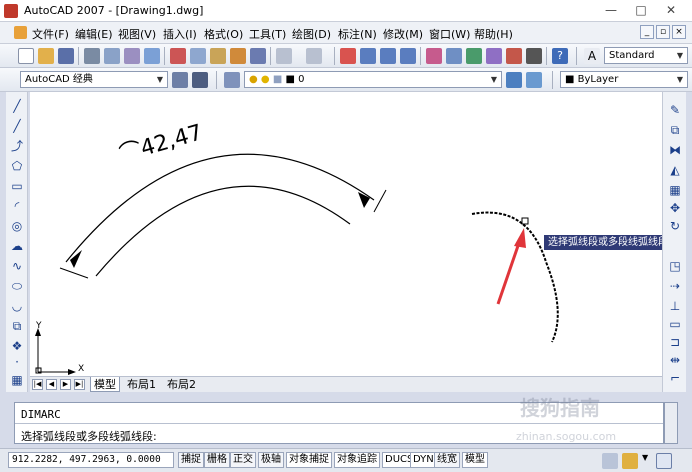 The height and width of the screenshot is (472, 692). What do you see at coordinates (348, 56) in the screenshot?
I see `pan-icon` at bounding box center [348, 56].